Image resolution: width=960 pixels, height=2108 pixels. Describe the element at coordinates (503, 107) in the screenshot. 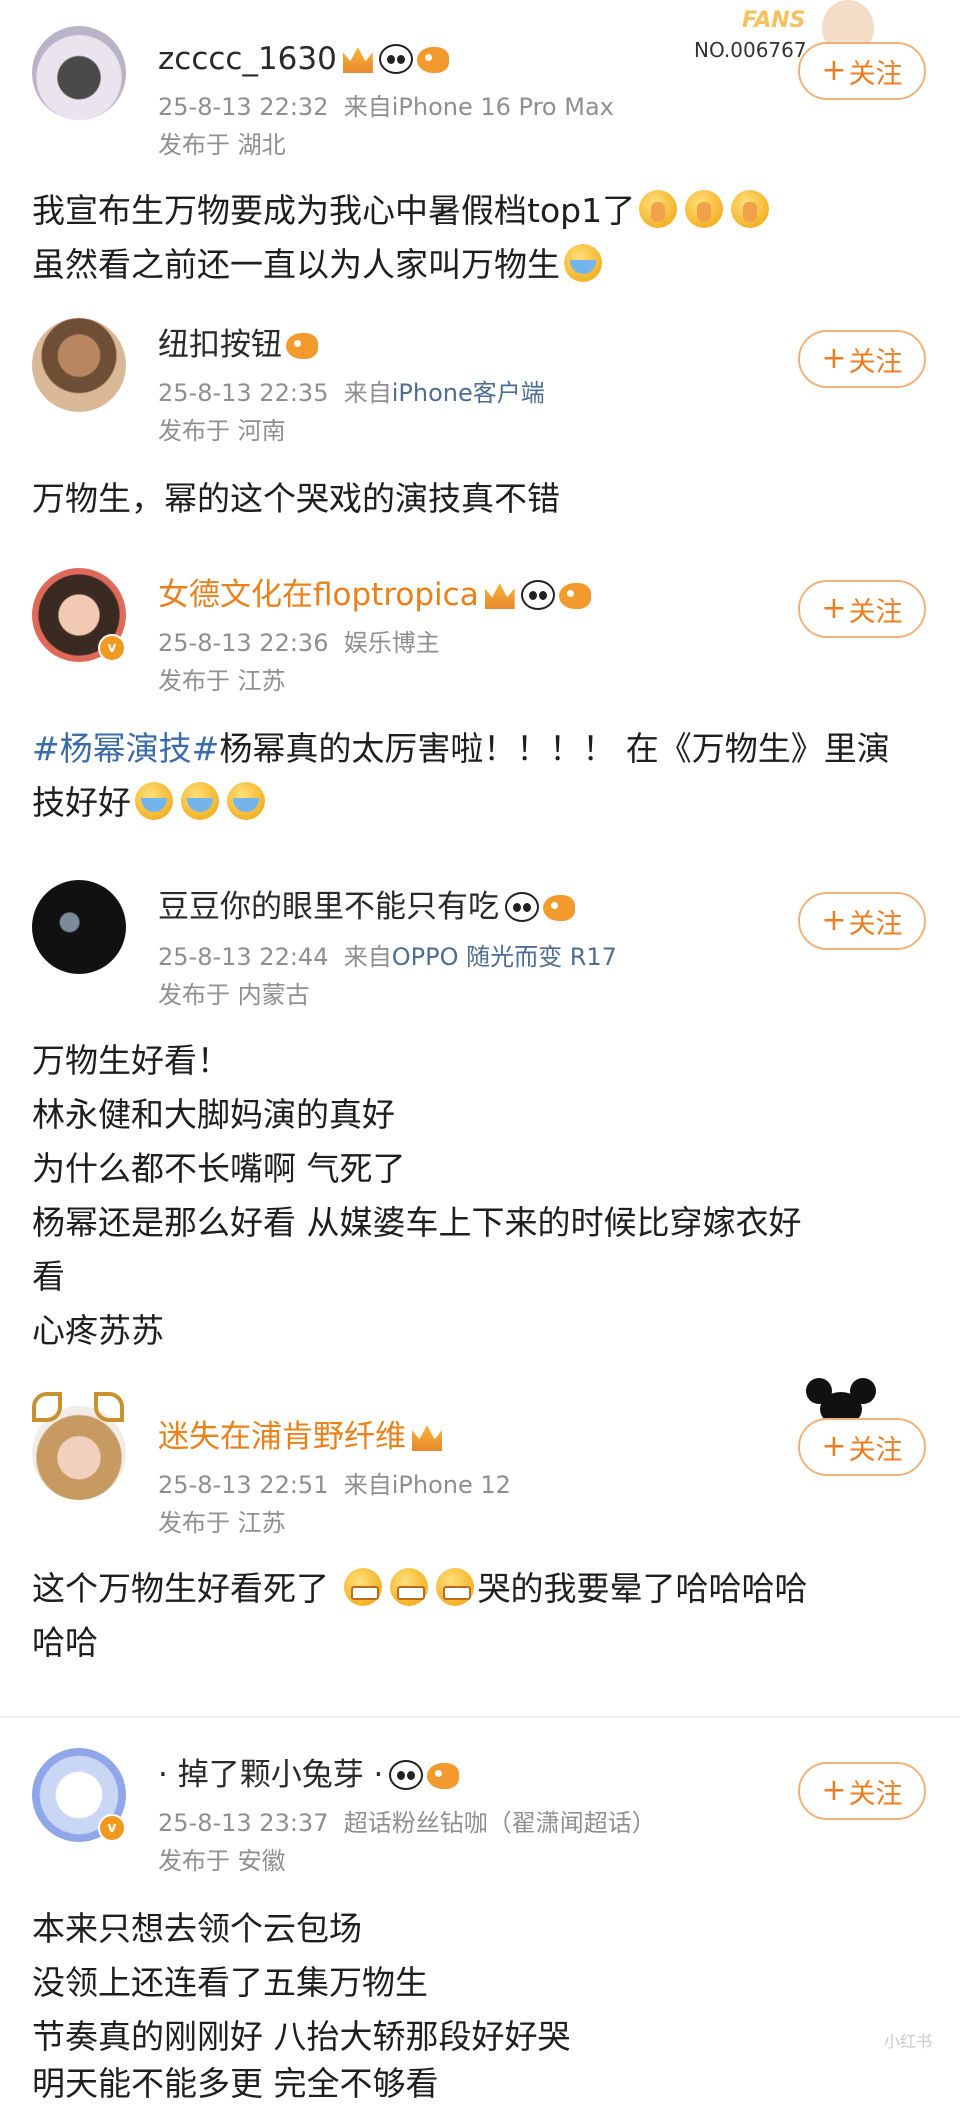

I see `post-source: iPhone 16 Pro Max` at that location.